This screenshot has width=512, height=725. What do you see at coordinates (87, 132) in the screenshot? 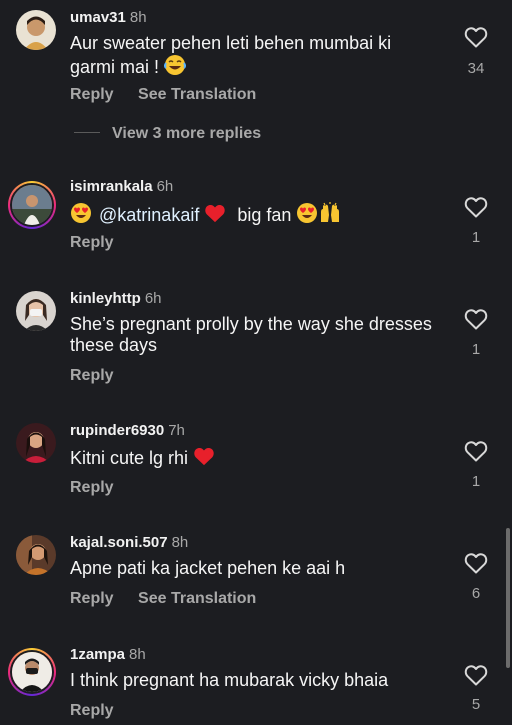
I see `replies-divider` at bounding box center [87, 132].